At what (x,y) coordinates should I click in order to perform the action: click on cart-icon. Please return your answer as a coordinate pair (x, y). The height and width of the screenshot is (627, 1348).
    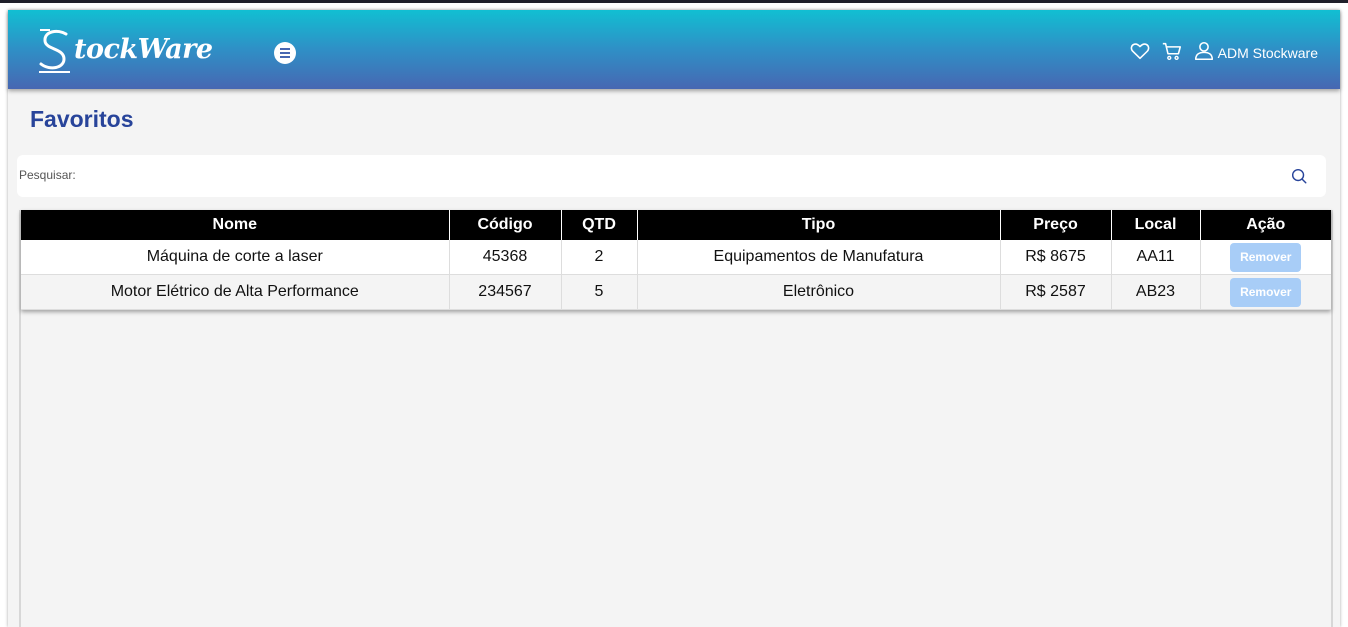
    Looking at the image, I should click on (1172, 51).